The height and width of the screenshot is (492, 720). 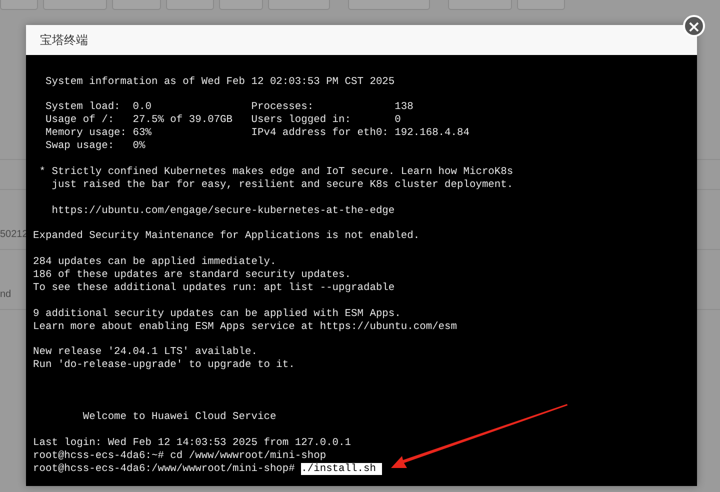 What do you see at coordinates (164, 365) in the screenshot?
I see `terminal-line: Run 'do-release-upgrade' to upgrade to it.` at bounding box center [164, 365].